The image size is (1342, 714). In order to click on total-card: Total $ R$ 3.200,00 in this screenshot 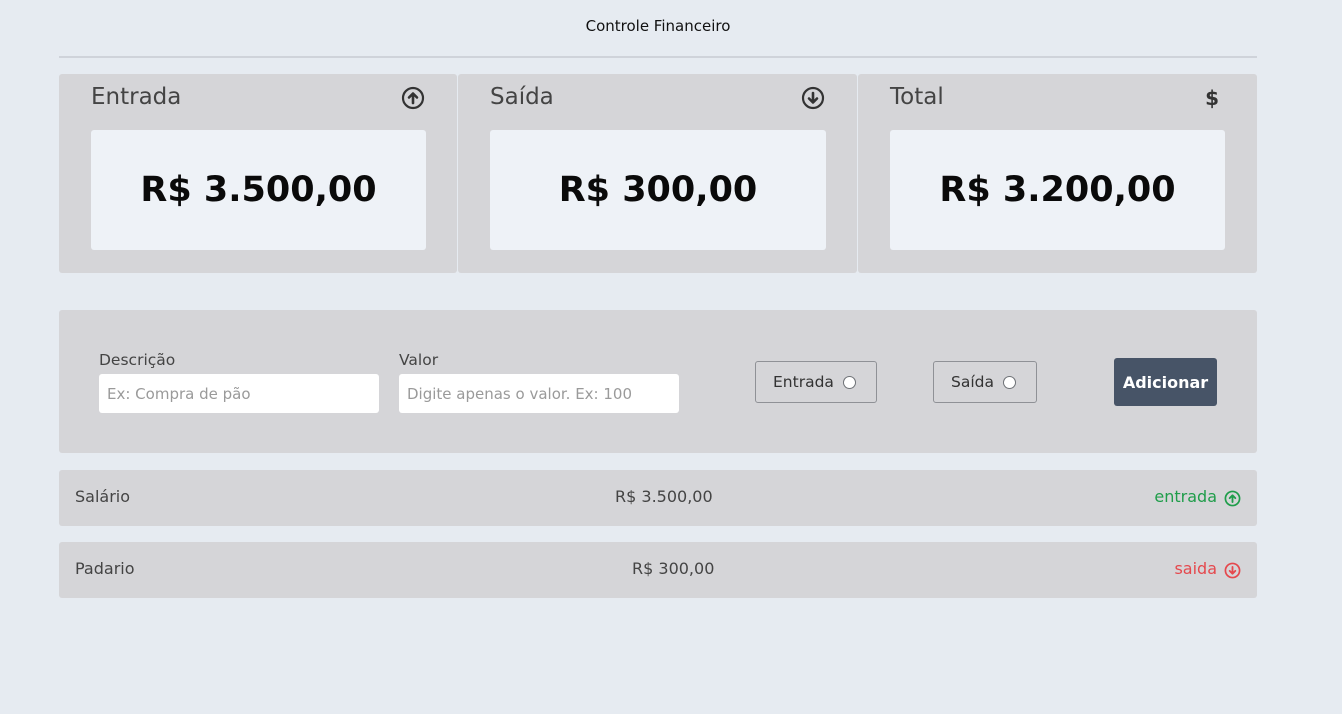, I will do `click(1057, 173)`.